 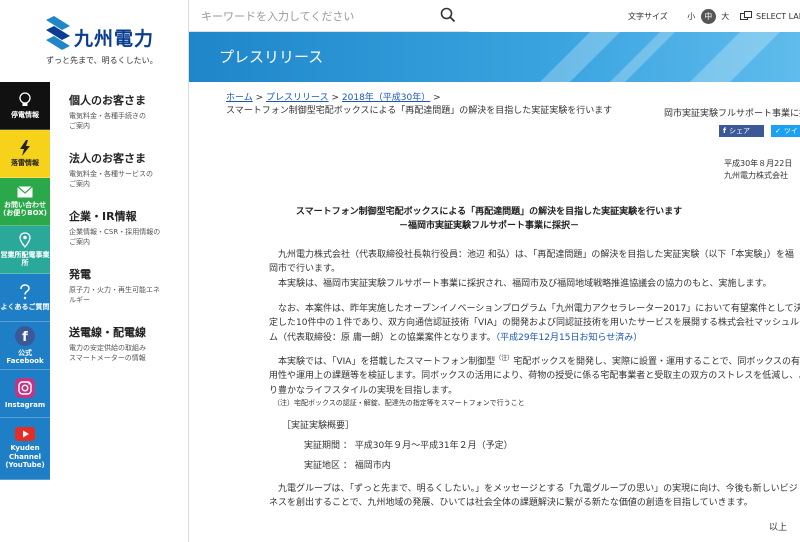 I want to click on article-subtitle: －福岡市実証実験フルサポート事業に採択－, so click(x=488, y=225).